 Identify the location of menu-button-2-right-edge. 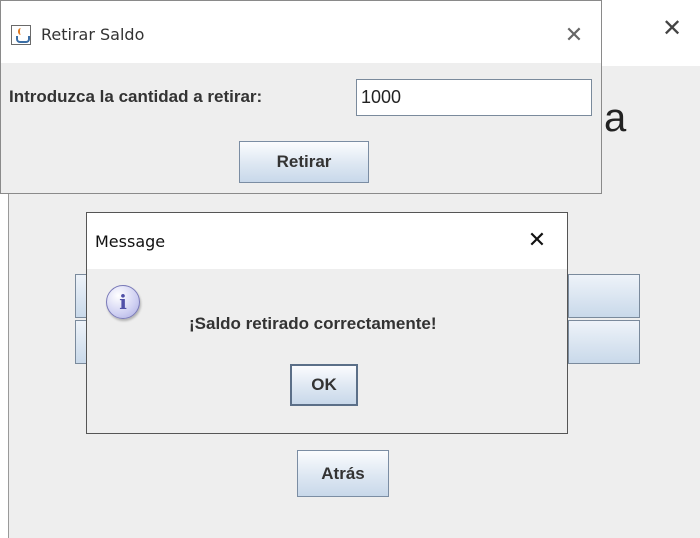
(604, 342).